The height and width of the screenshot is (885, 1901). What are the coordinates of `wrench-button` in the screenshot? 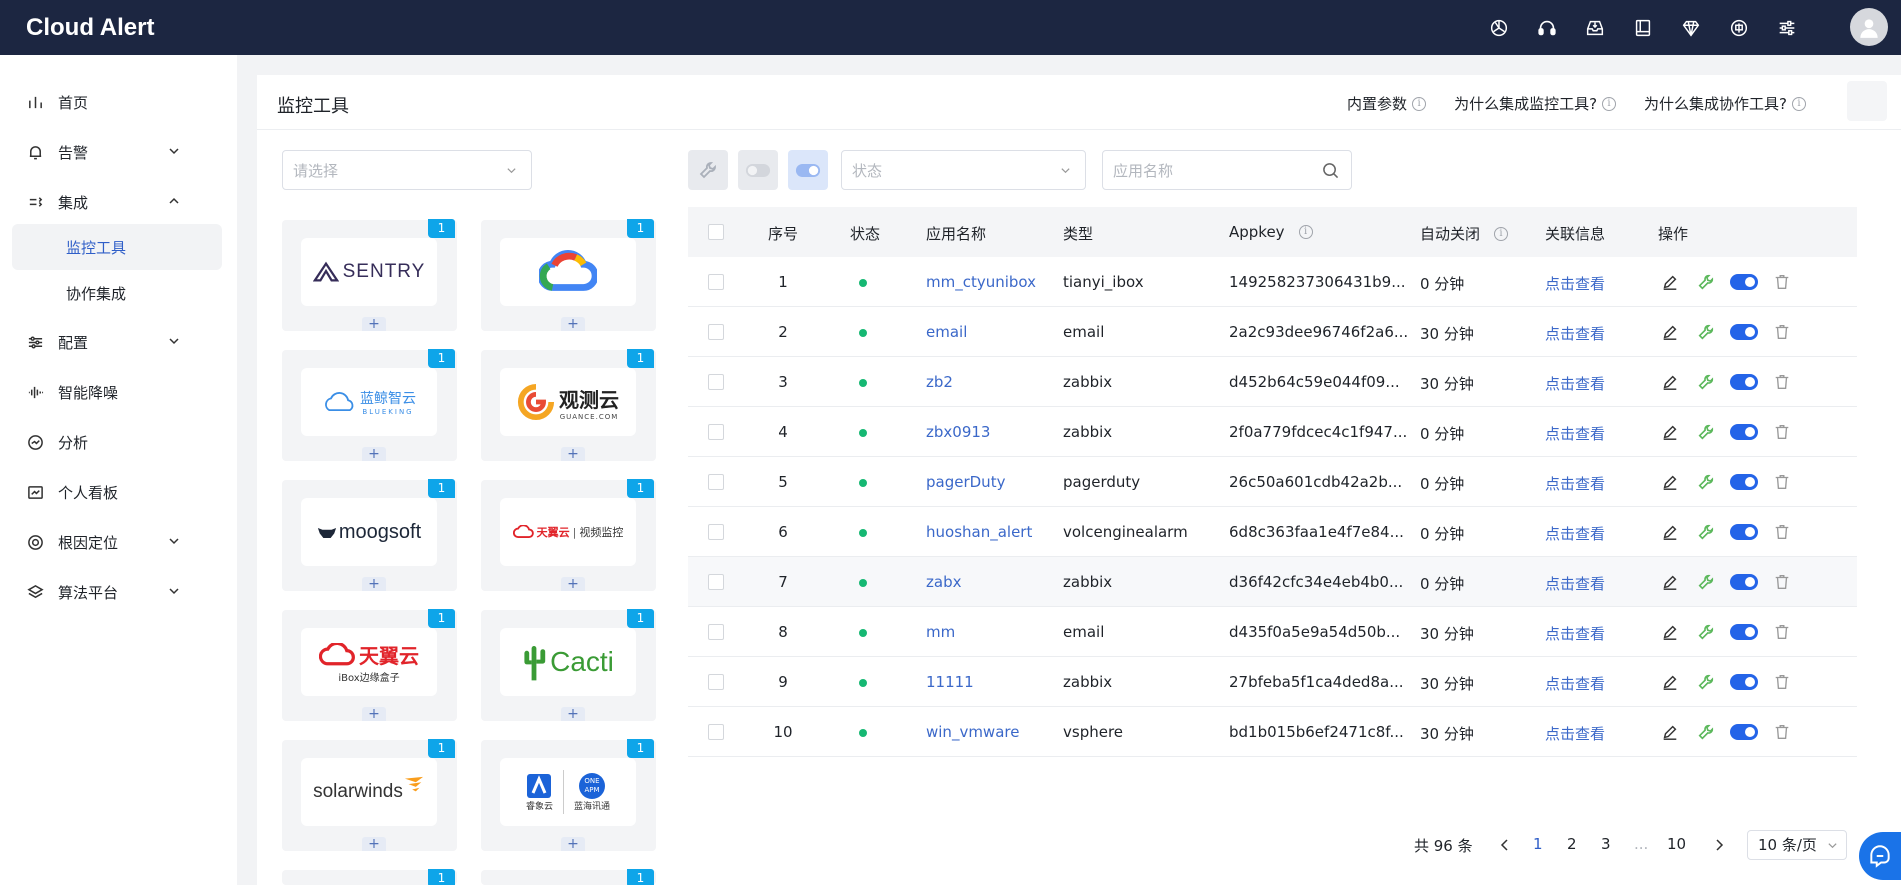 It's located at (708, 170).